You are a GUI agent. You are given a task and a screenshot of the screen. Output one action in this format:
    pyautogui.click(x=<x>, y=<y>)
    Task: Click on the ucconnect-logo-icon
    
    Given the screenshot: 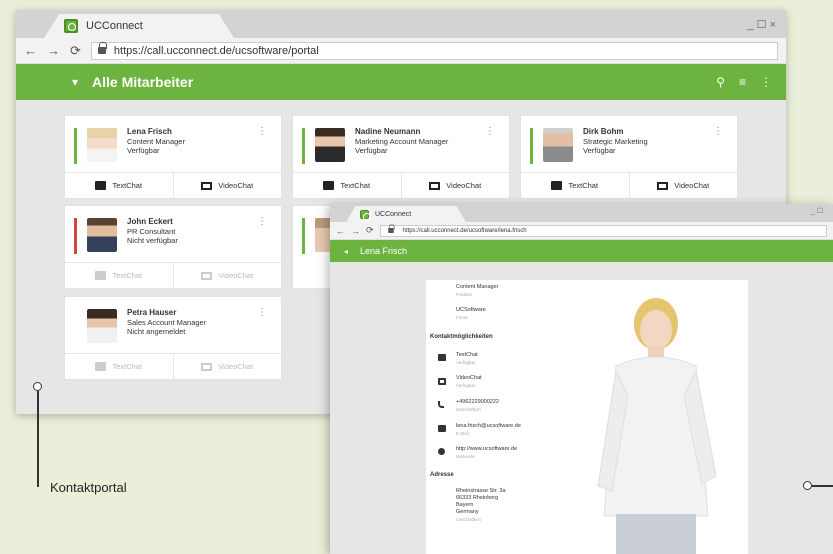 What is the action you would take?
    pyautogui.click(x=365, y=215)
    